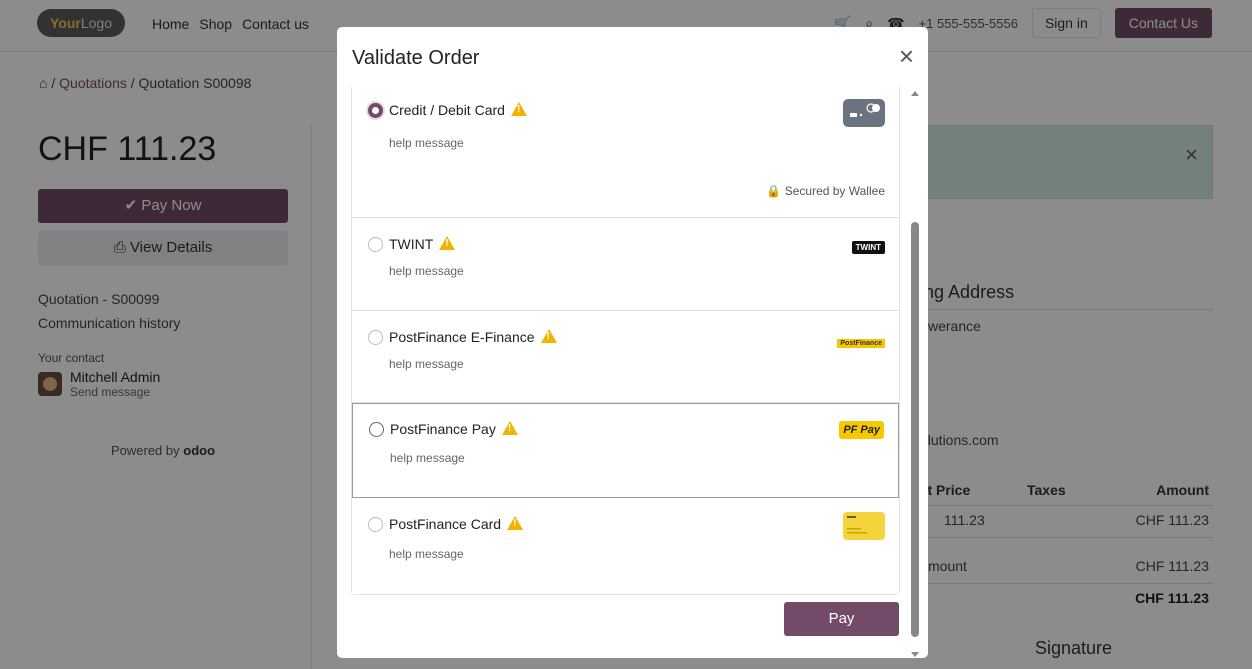 This screenshot has height=669, width=1252. Describe the element at coordinates (625, 546) in the screenshot. I see `payment-method-postfinance-card: PostFinance Card help message` at that location.